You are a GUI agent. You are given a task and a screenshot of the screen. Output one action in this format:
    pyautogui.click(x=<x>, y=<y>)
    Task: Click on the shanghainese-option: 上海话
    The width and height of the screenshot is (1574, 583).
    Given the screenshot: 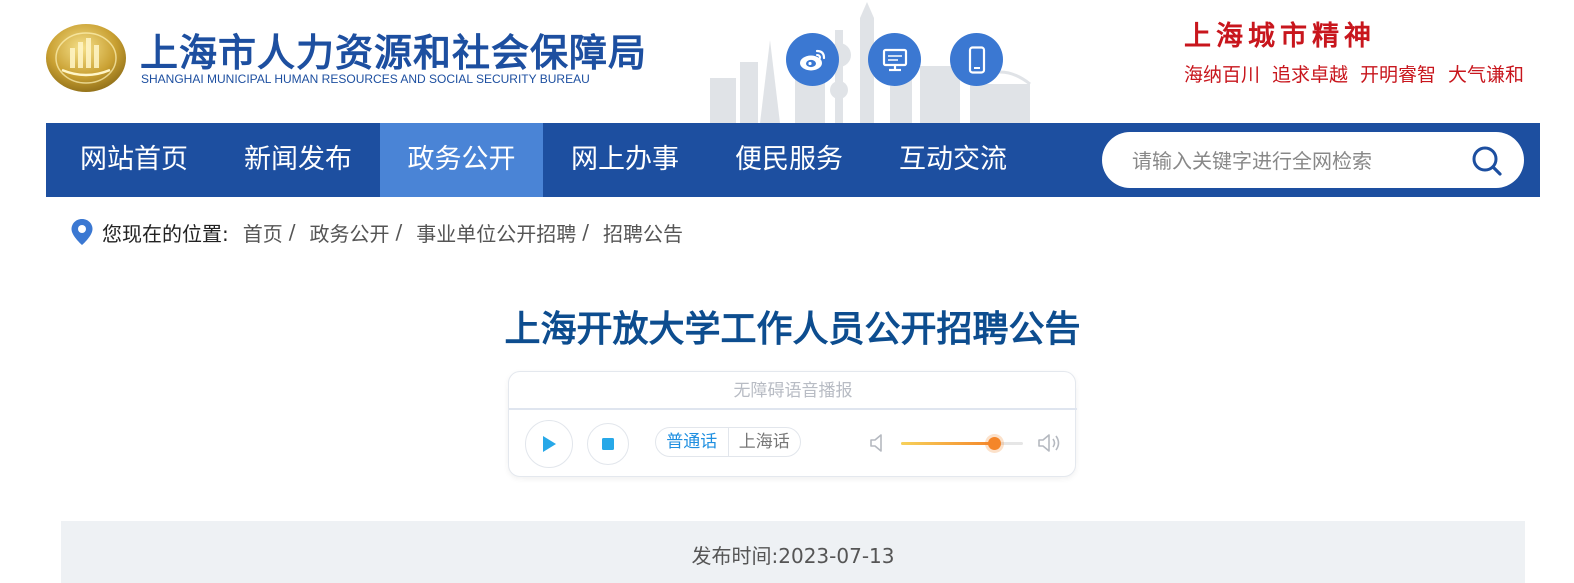 What is the action you would take?
    pyautogui.click(x=764, y=442)
    